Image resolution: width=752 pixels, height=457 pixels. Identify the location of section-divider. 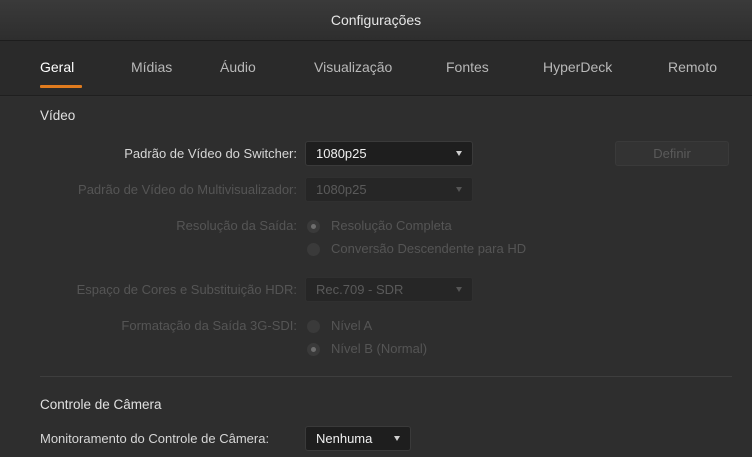
(386, 376).